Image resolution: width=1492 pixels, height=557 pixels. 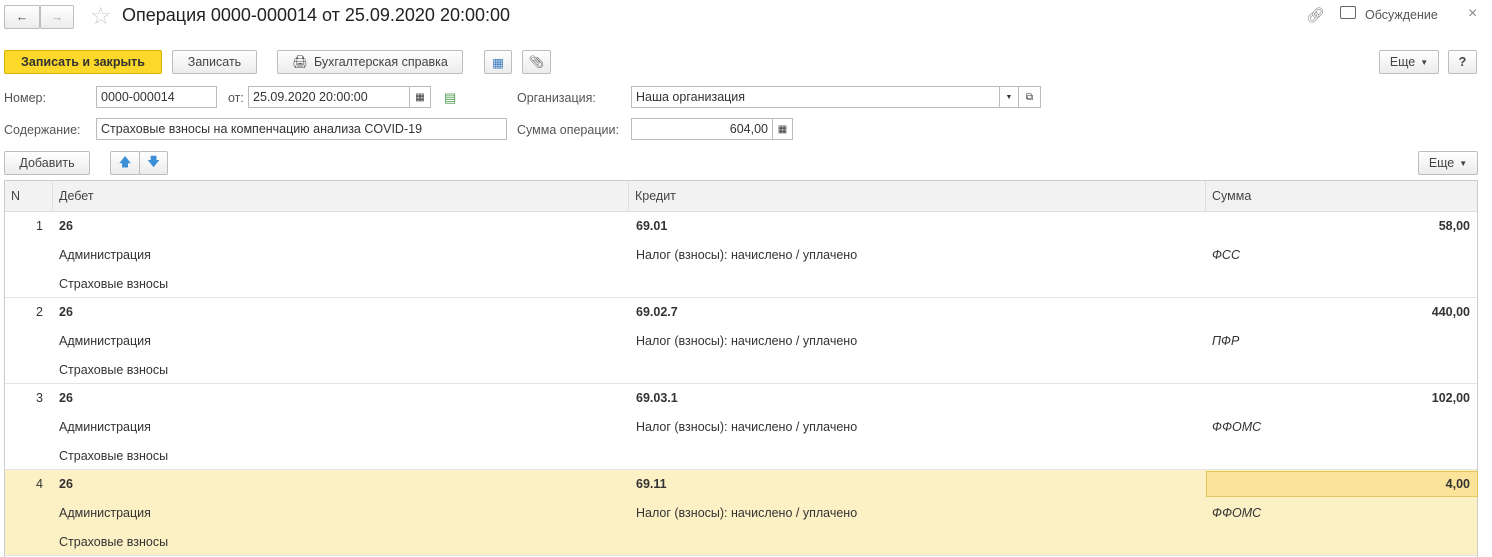 I want to click on close-icon: ×, so click(x=1472, y=14).